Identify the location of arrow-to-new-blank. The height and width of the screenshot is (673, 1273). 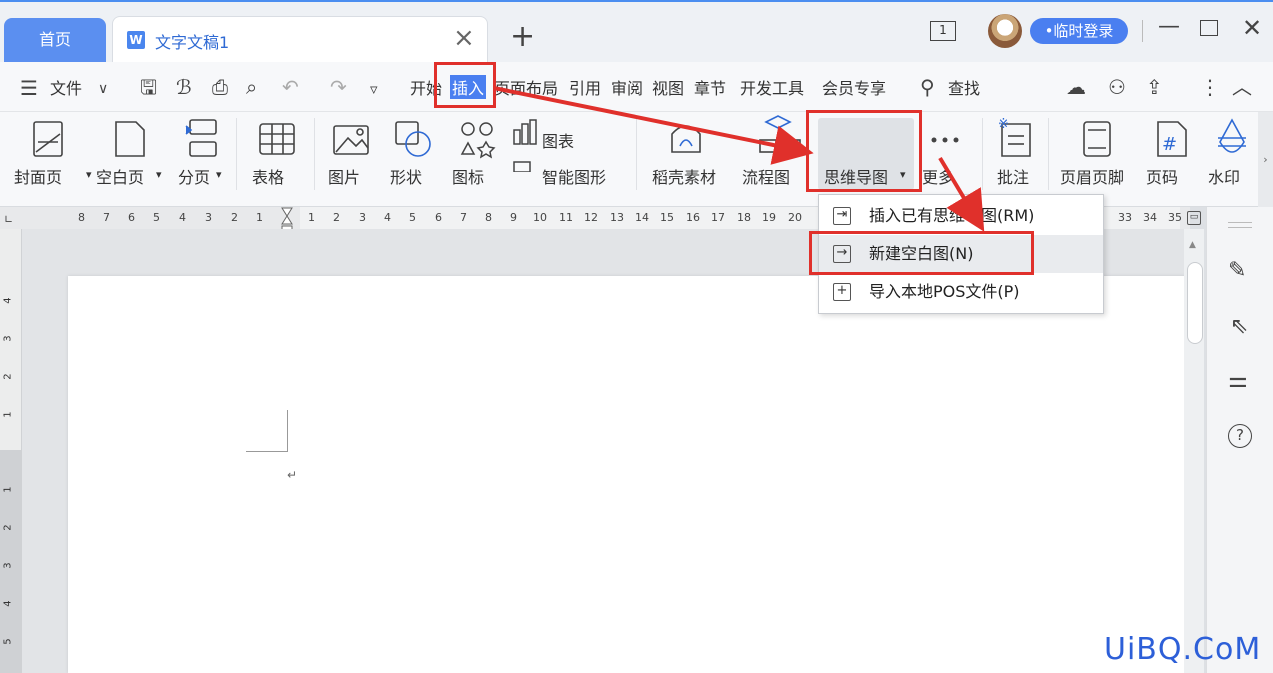
(961, 194).